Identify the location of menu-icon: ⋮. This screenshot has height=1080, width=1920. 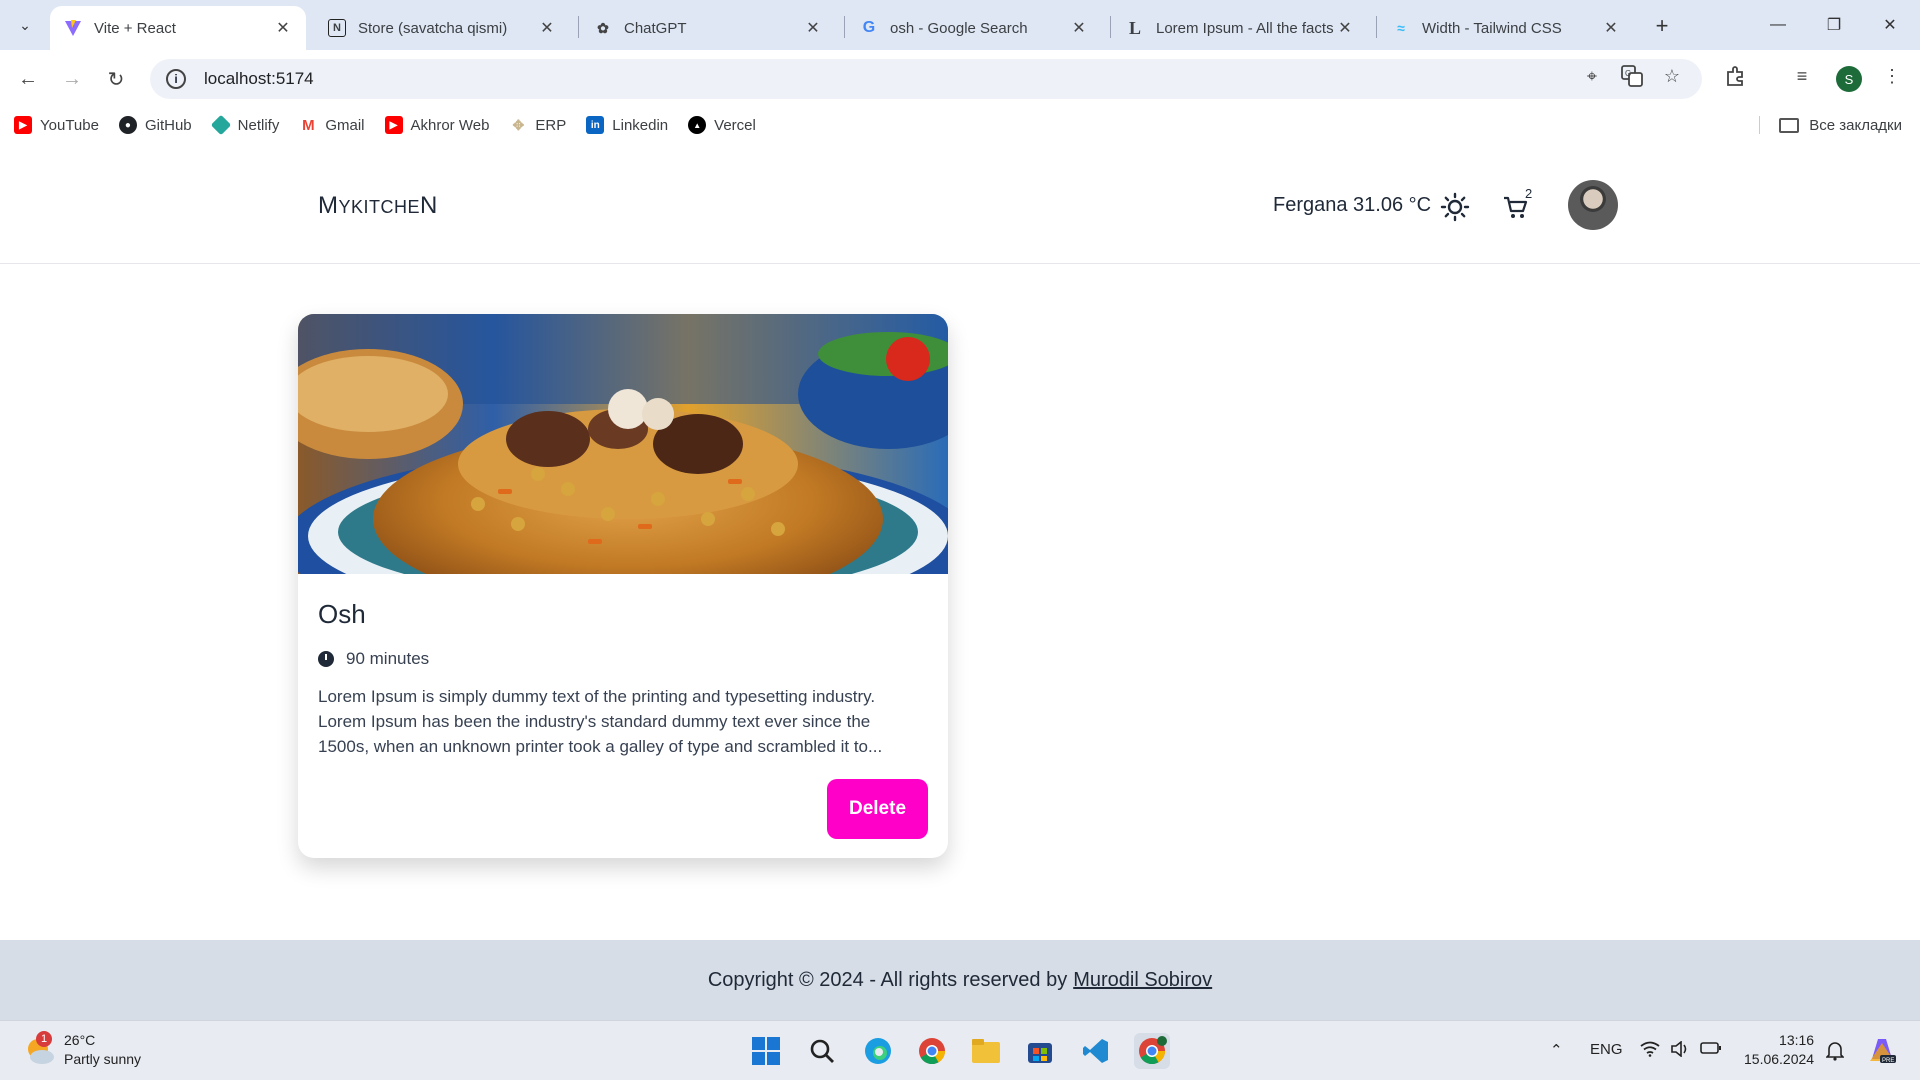
(1892, 76).